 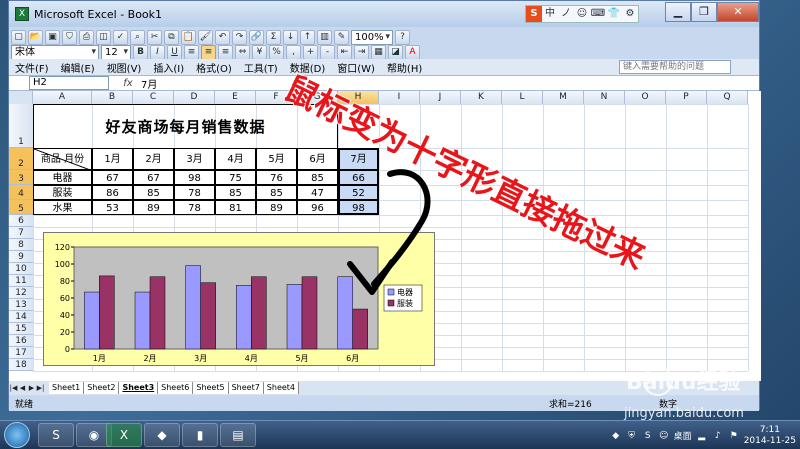 What do you see at coordinates (727, 97) in the screenshot?
I see `column-header-Q: Q` at bounding box center [727, 97].